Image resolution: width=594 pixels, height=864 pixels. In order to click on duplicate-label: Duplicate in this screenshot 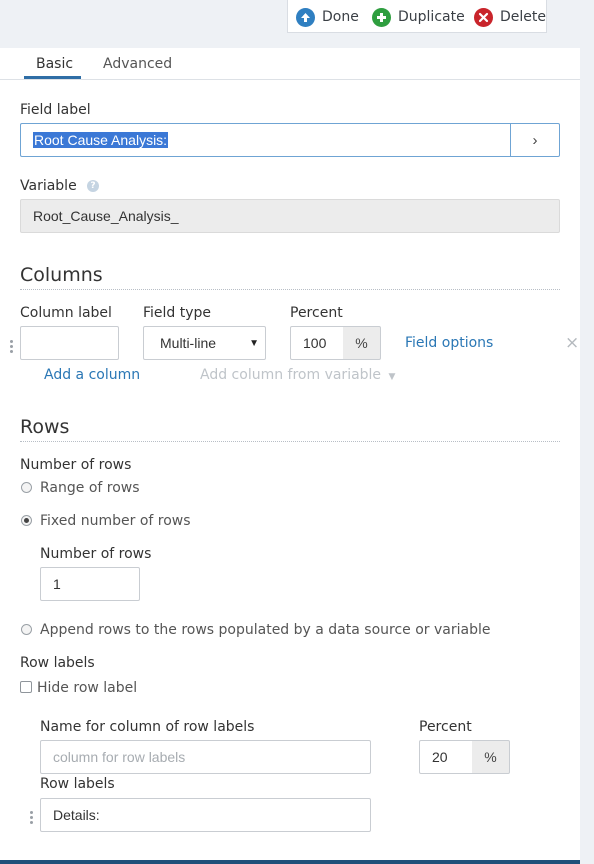, I will do `click(431, 17)`.